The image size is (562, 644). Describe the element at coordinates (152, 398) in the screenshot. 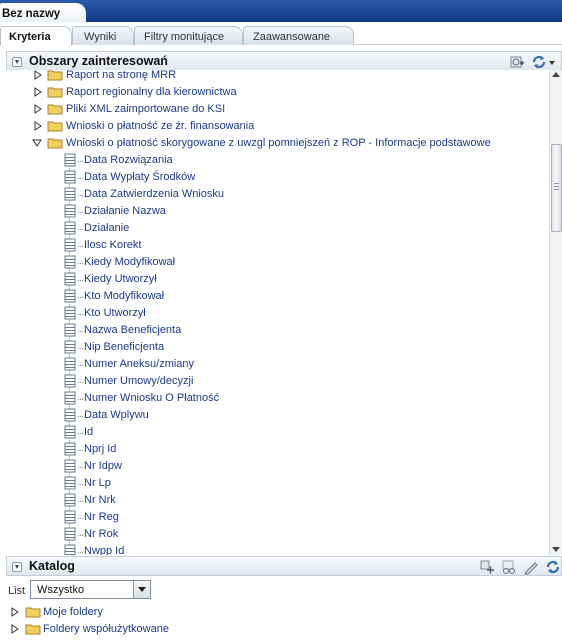

I see `tree-column-label: Numer Wniosku O Płatność` at that location.